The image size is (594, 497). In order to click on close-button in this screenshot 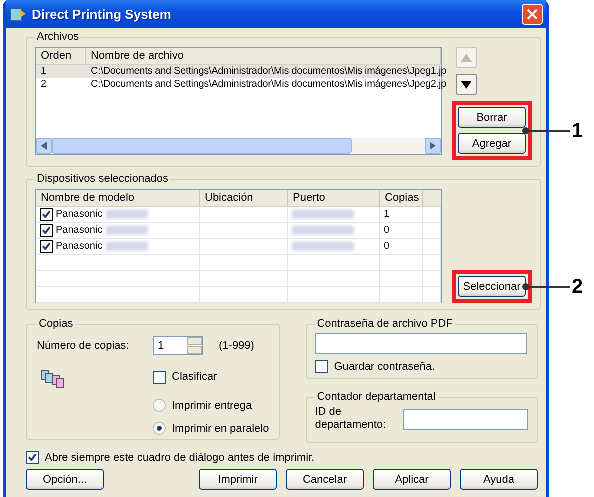, I will do `click(532, 14)`.